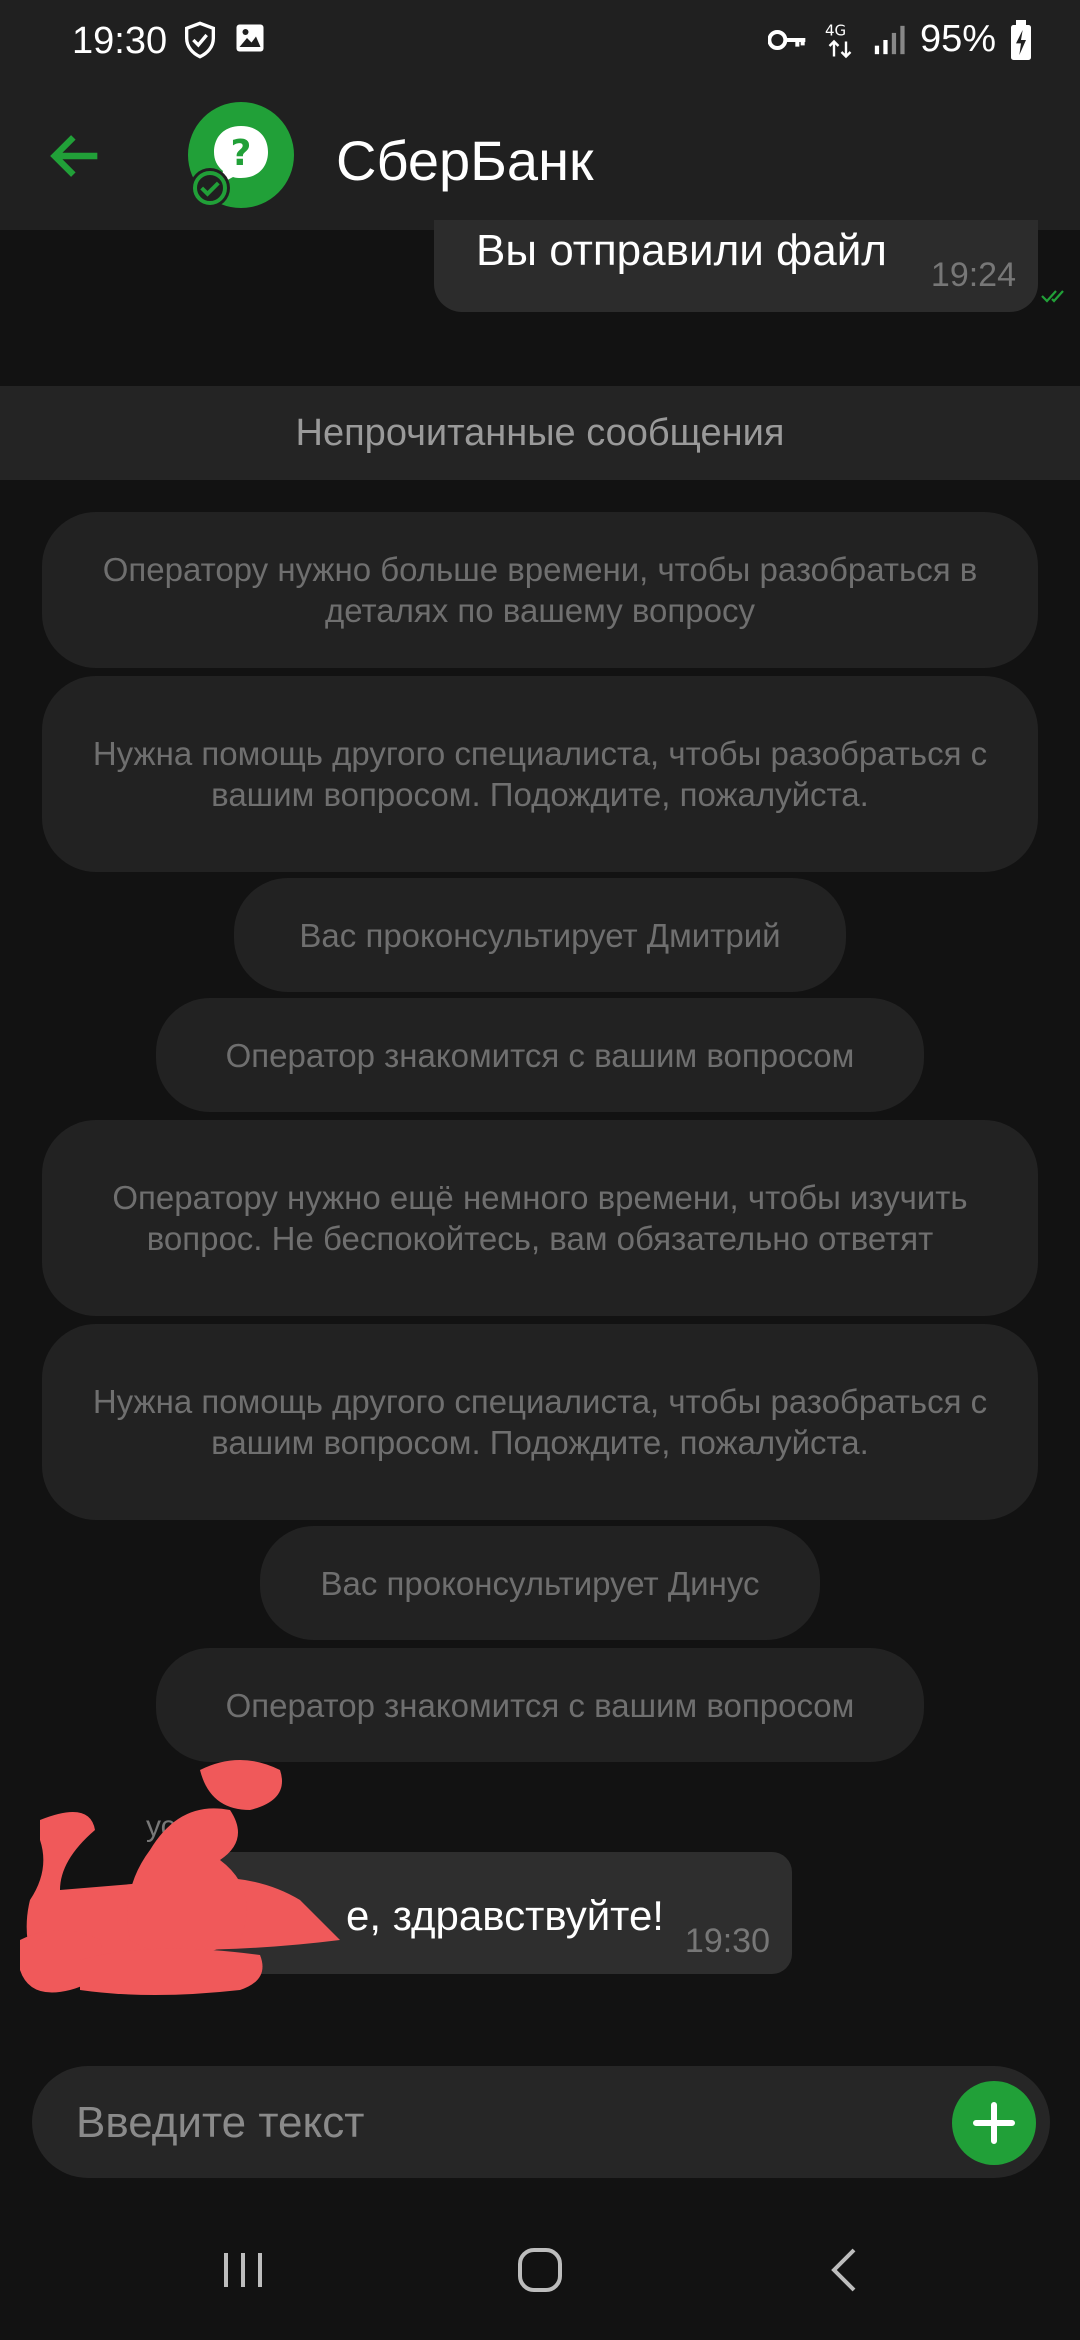 The height and width of the screenshot is (2340, 1080). I want to click on recents-icon, so click(243, 2270).